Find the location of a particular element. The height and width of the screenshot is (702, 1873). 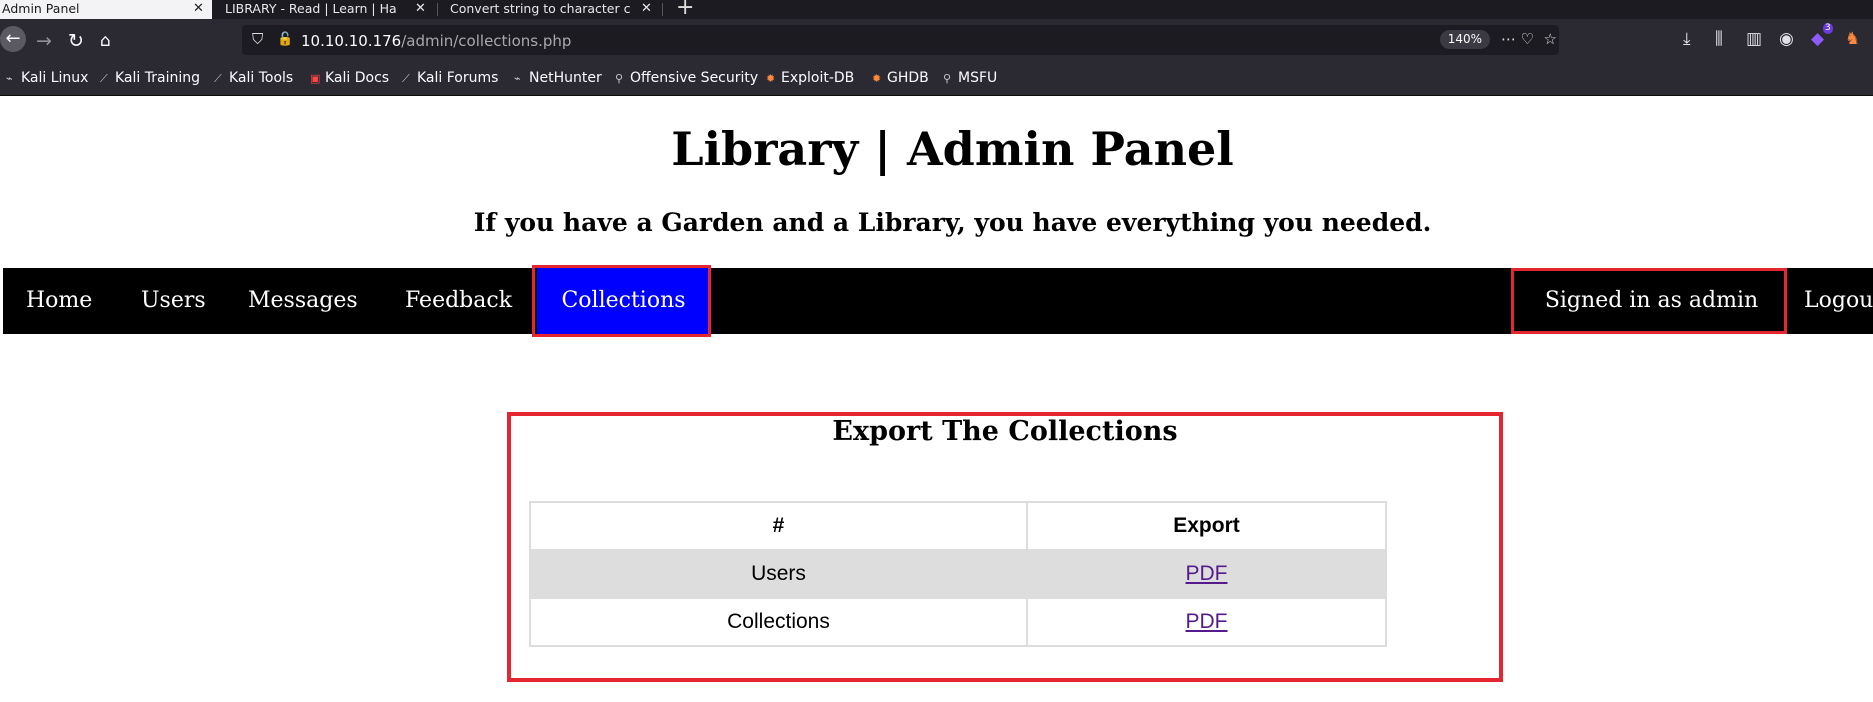

bookmark-label: GHDB is located at coordinates (908, 78).